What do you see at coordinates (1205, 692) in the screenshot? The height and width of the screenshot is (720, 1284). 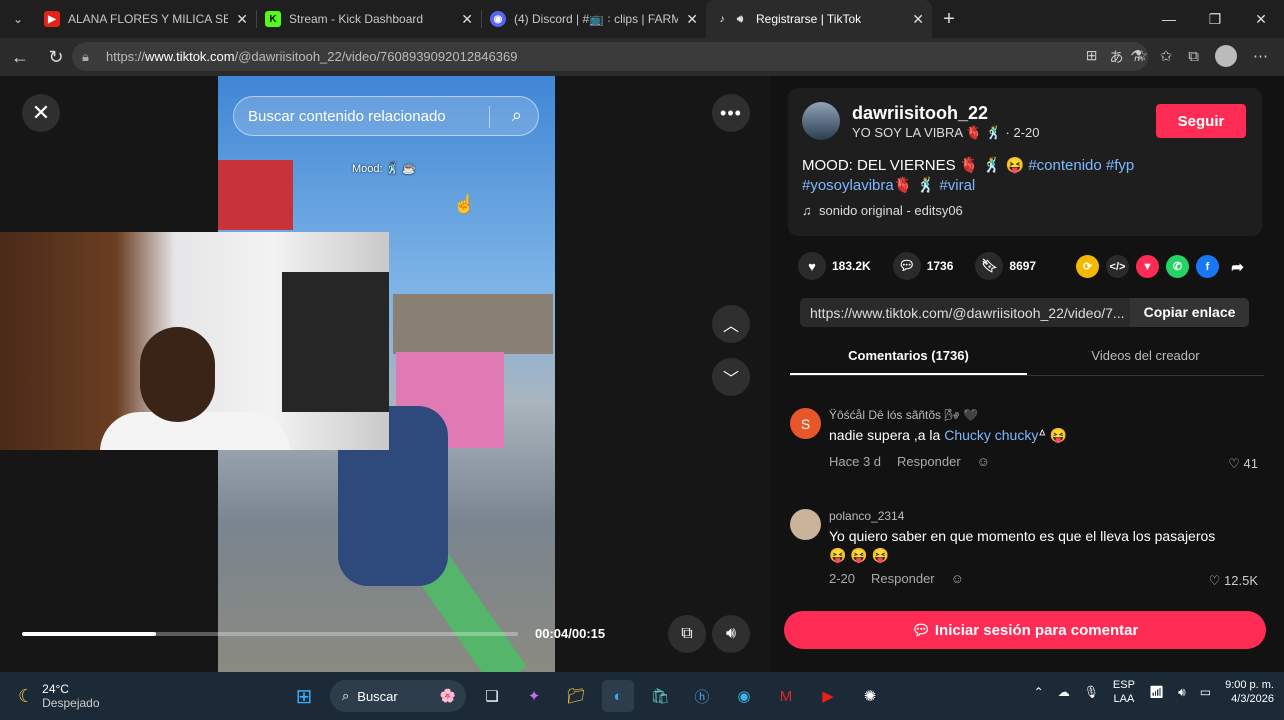 I see `battery-icon: ▭` at bounding box center [1205, 692].